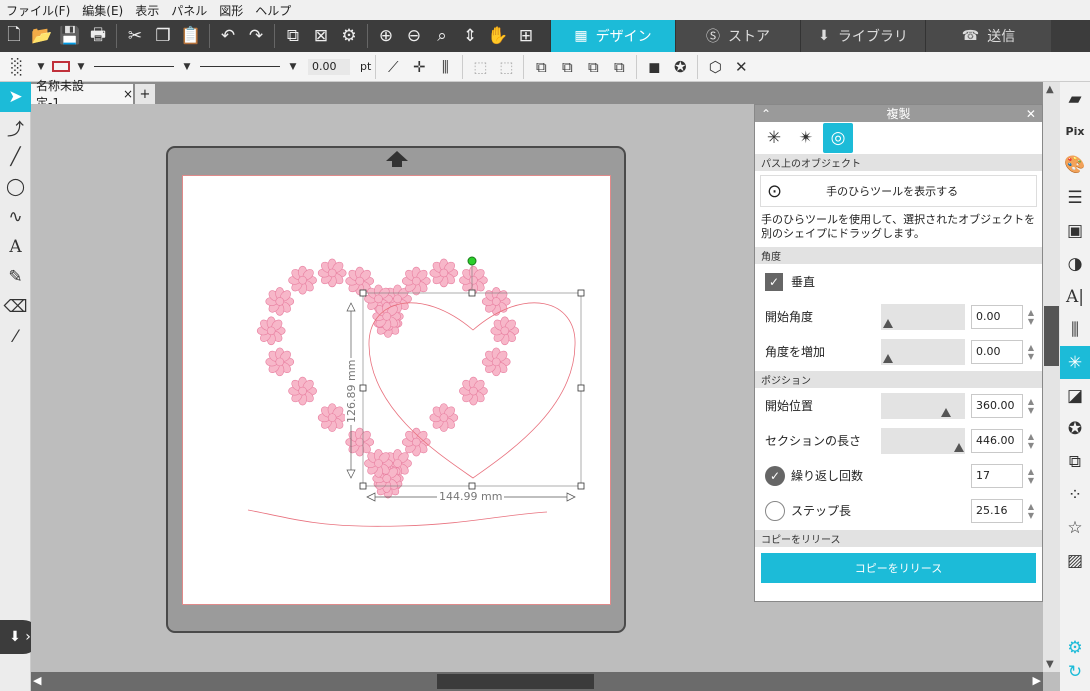 The width and height of the screenshot is (1090, 691). Describe the element at coordinates (806, 138) in the screenshot. I see `array-tab-icon: ✴` at that location.